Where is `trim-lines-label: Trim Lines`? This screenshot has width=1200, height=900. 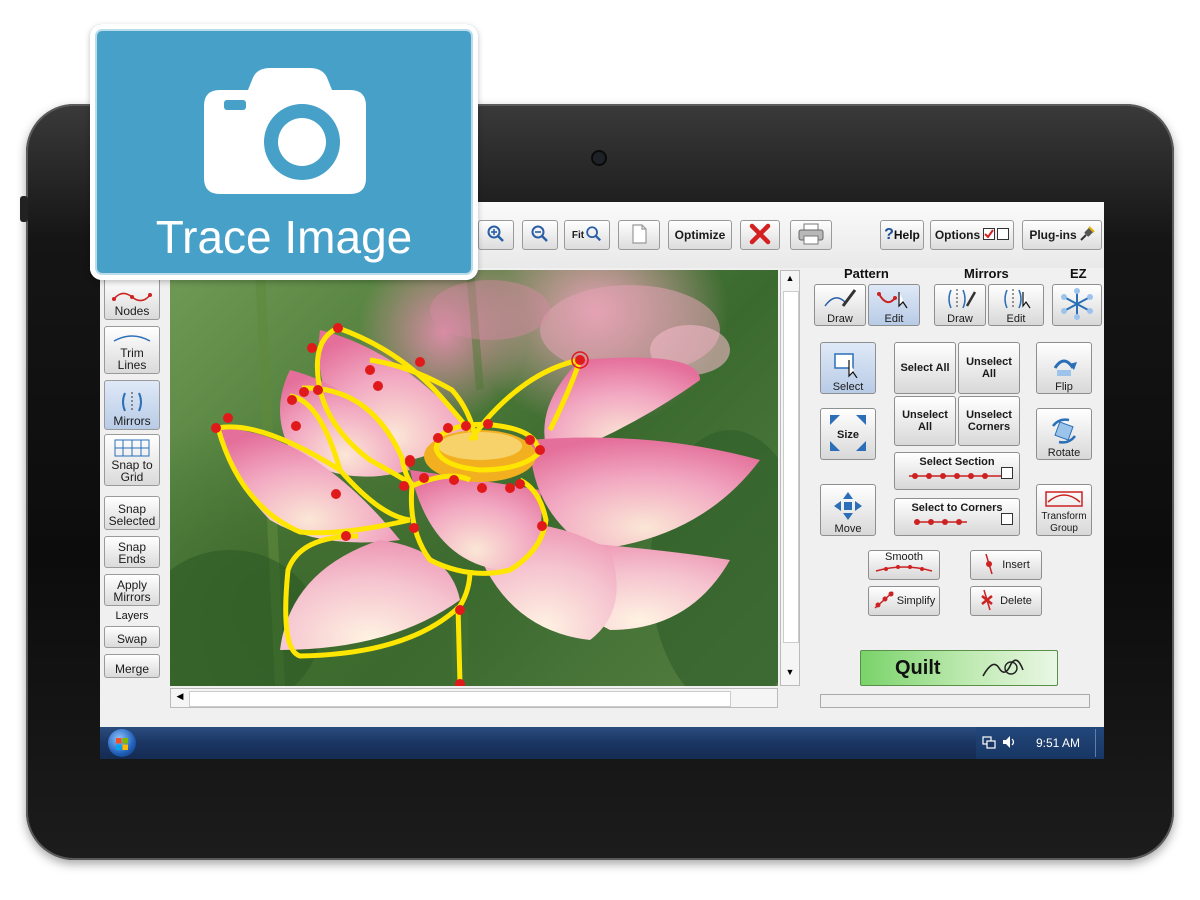 trim-lines-label: Trim Lines is located at coordinates (132, 359).